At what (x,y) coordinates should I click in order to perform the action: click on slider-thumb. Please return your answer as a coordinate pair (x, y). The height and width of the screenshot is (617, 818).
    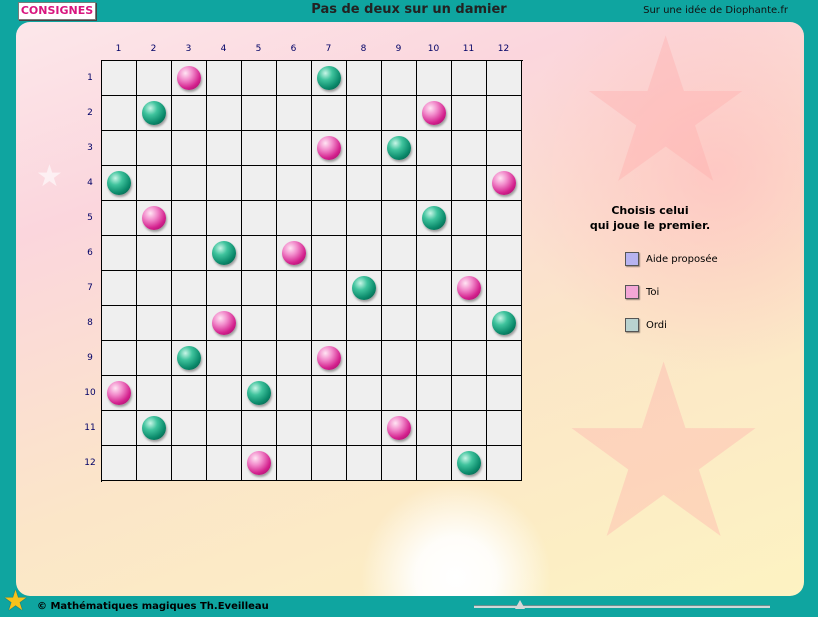
    Looking at the image, I should click on (520, 604).